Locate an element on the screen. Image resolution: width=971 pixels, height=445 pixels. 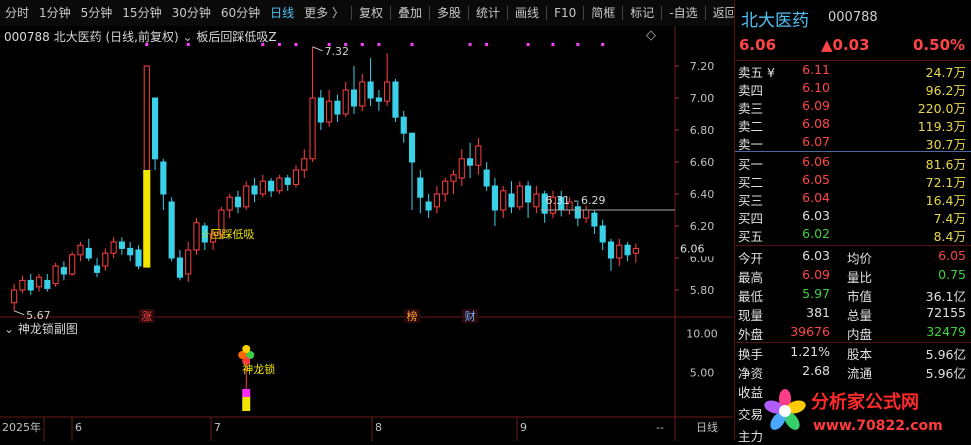
toolbar-button-8: -自选 is located at coordinates (683, 13).